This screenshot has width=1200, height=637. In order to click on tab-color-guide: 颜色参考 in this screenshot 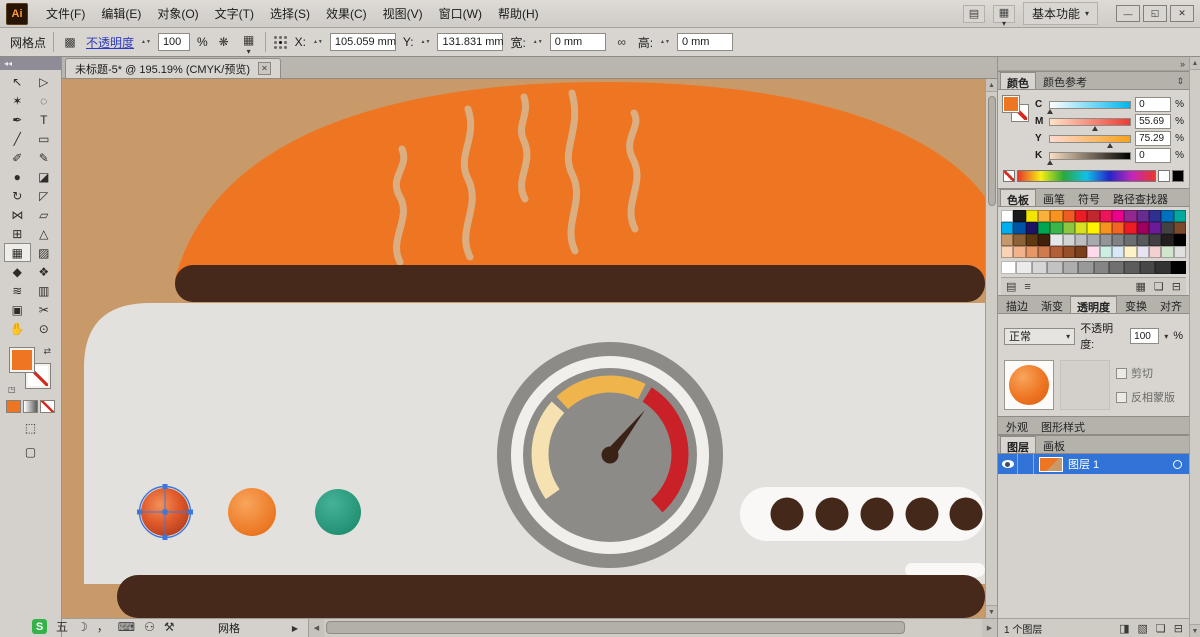, I will do `click(1065, 80)`.